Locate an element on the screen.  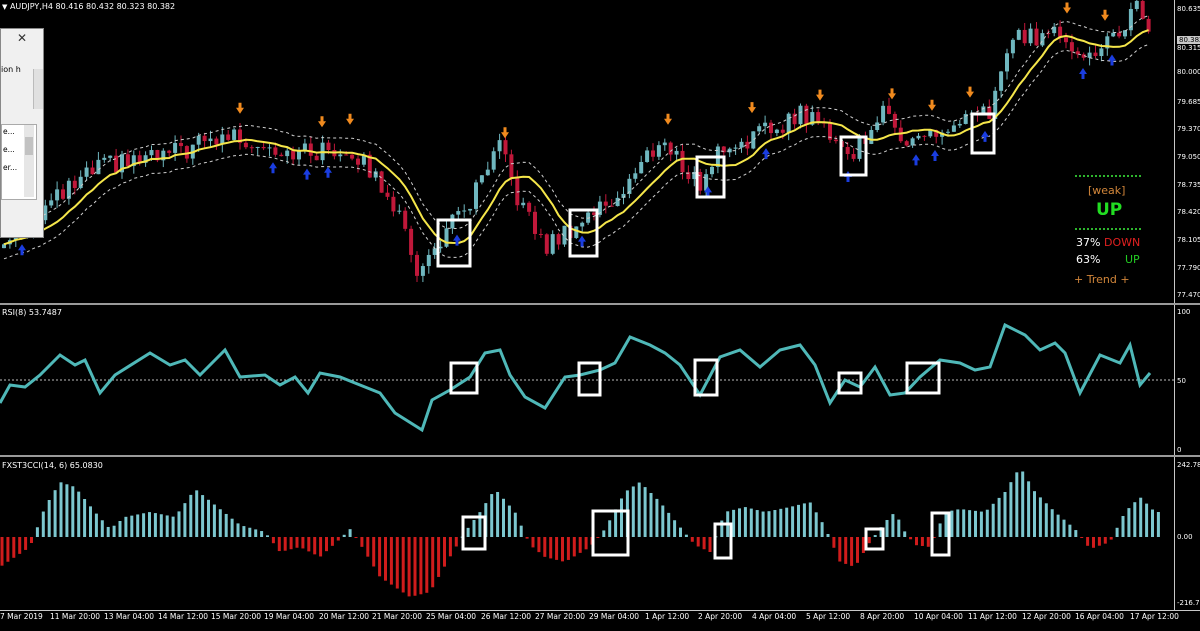
time-axis-label: 17 Apr 12:00 is located at coordinates (1154, 616).